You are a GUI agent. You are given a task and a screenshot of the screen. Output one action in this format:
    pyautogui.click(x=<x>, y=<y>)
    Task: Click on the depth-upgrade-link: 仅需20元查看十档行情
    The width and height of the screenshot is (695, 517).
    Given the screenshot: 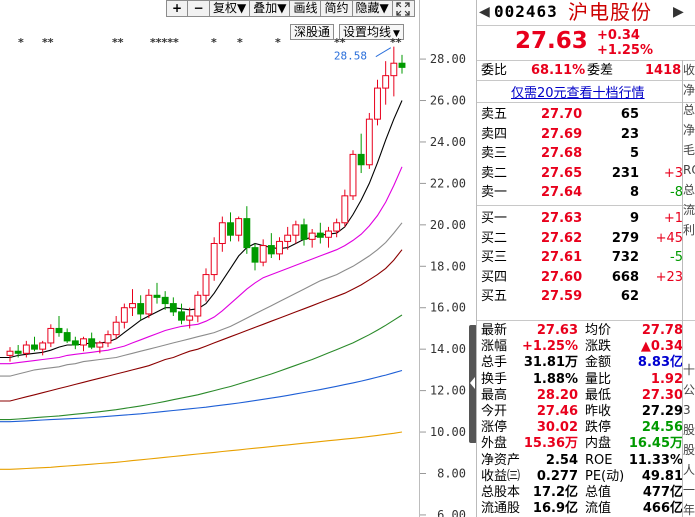 What is the action you would take?
    pyautogui.click(x=578, y=91)
    